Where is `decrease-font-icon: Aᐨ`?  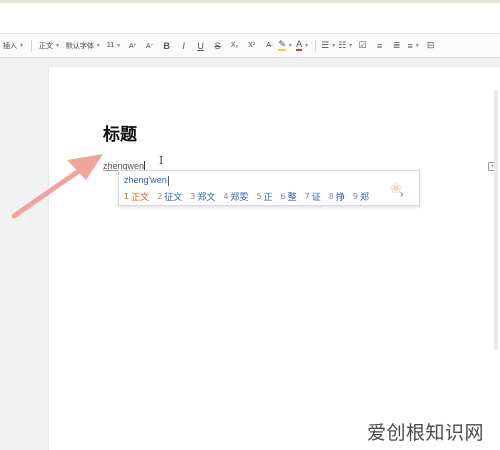 decrease-font-icon: Aᐨ is located at coordinates (149, 46).